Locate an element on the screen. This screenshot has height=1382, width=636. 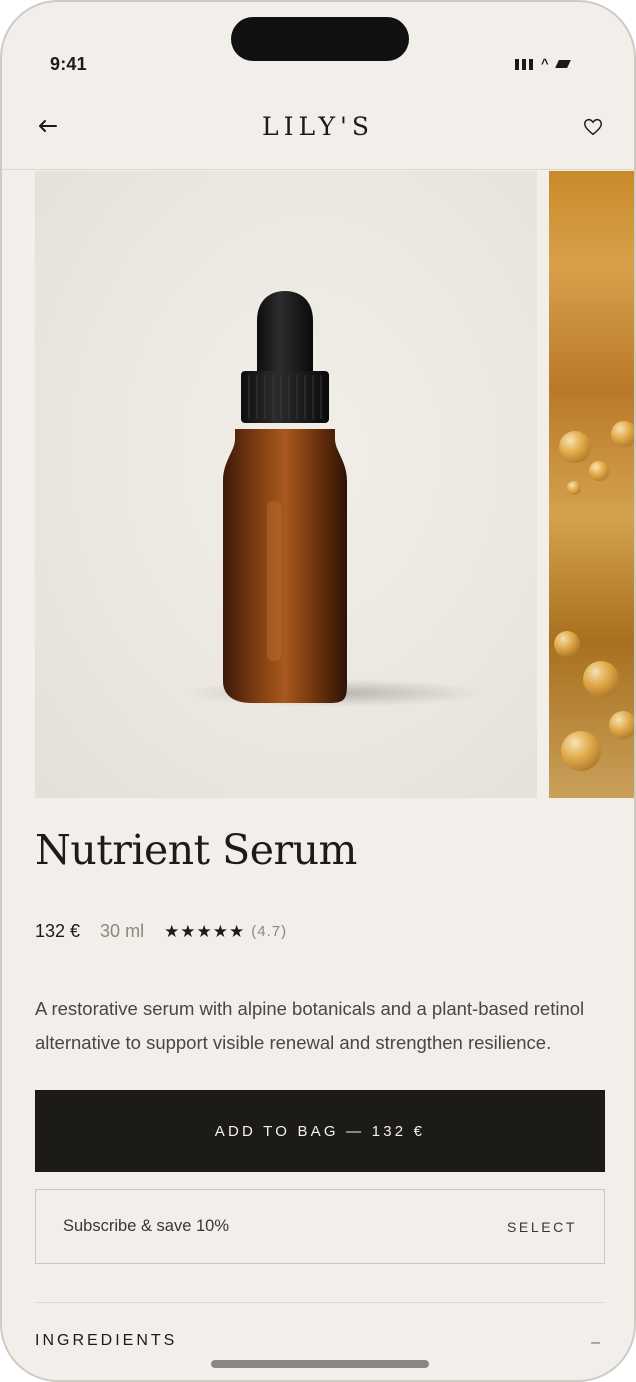
subscribe-label: Subscribe & save 10% is located at coordinates (146, 1226).